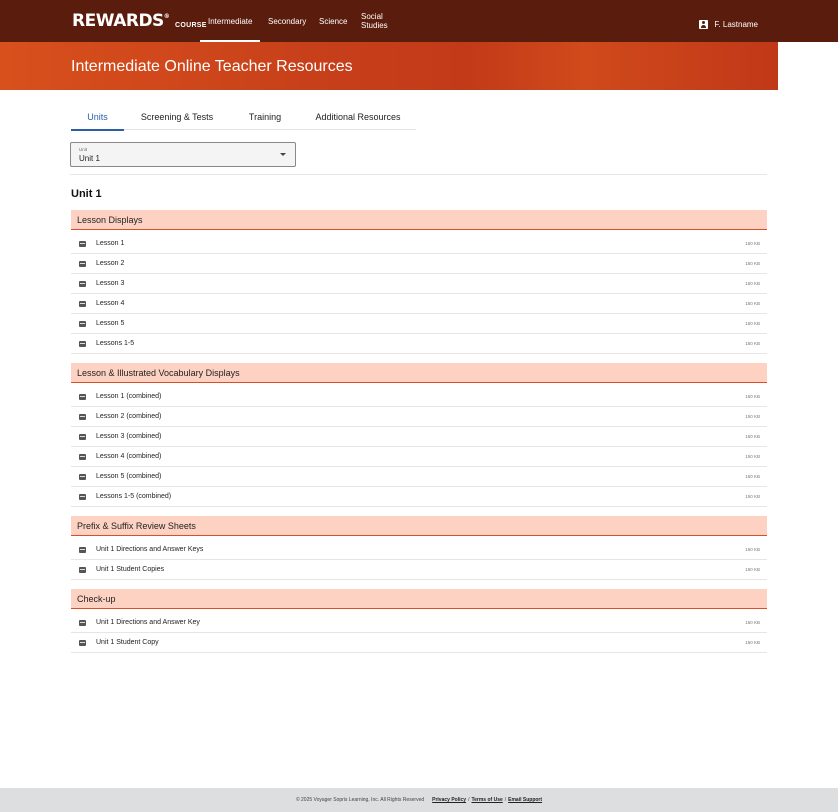 The height and width of the screenshot is (812, 838). Describe the element at coordinates (130, 569) in the screenshot. I see `item-label: Unit 1 Student Copies` at that location.